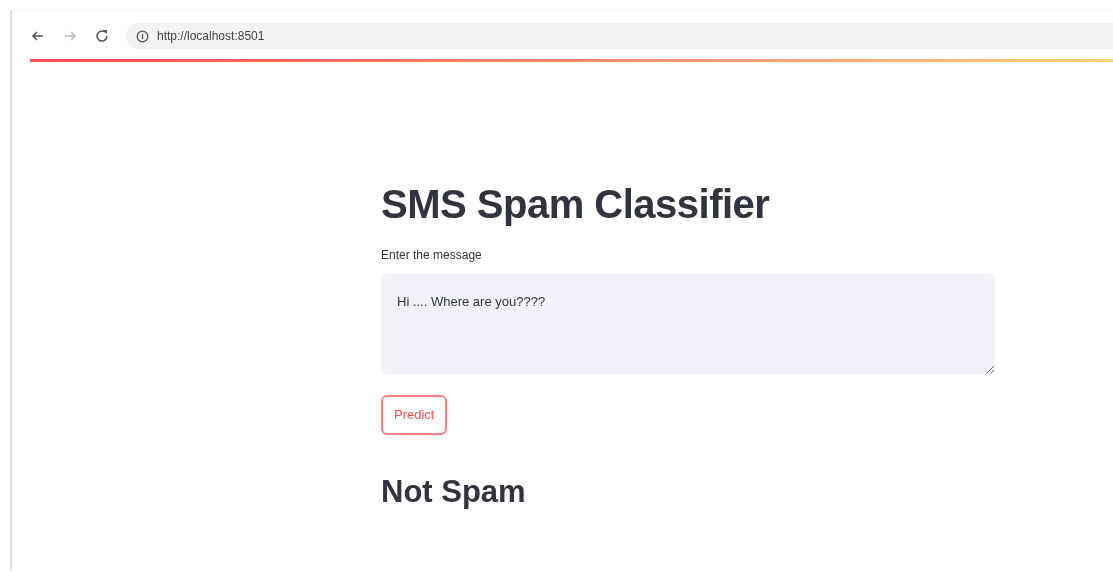 Image resolution: width=1113 pixels, height=572 pixels. I want to click on address-bar: http://localhost:8501, so click(619, 36).